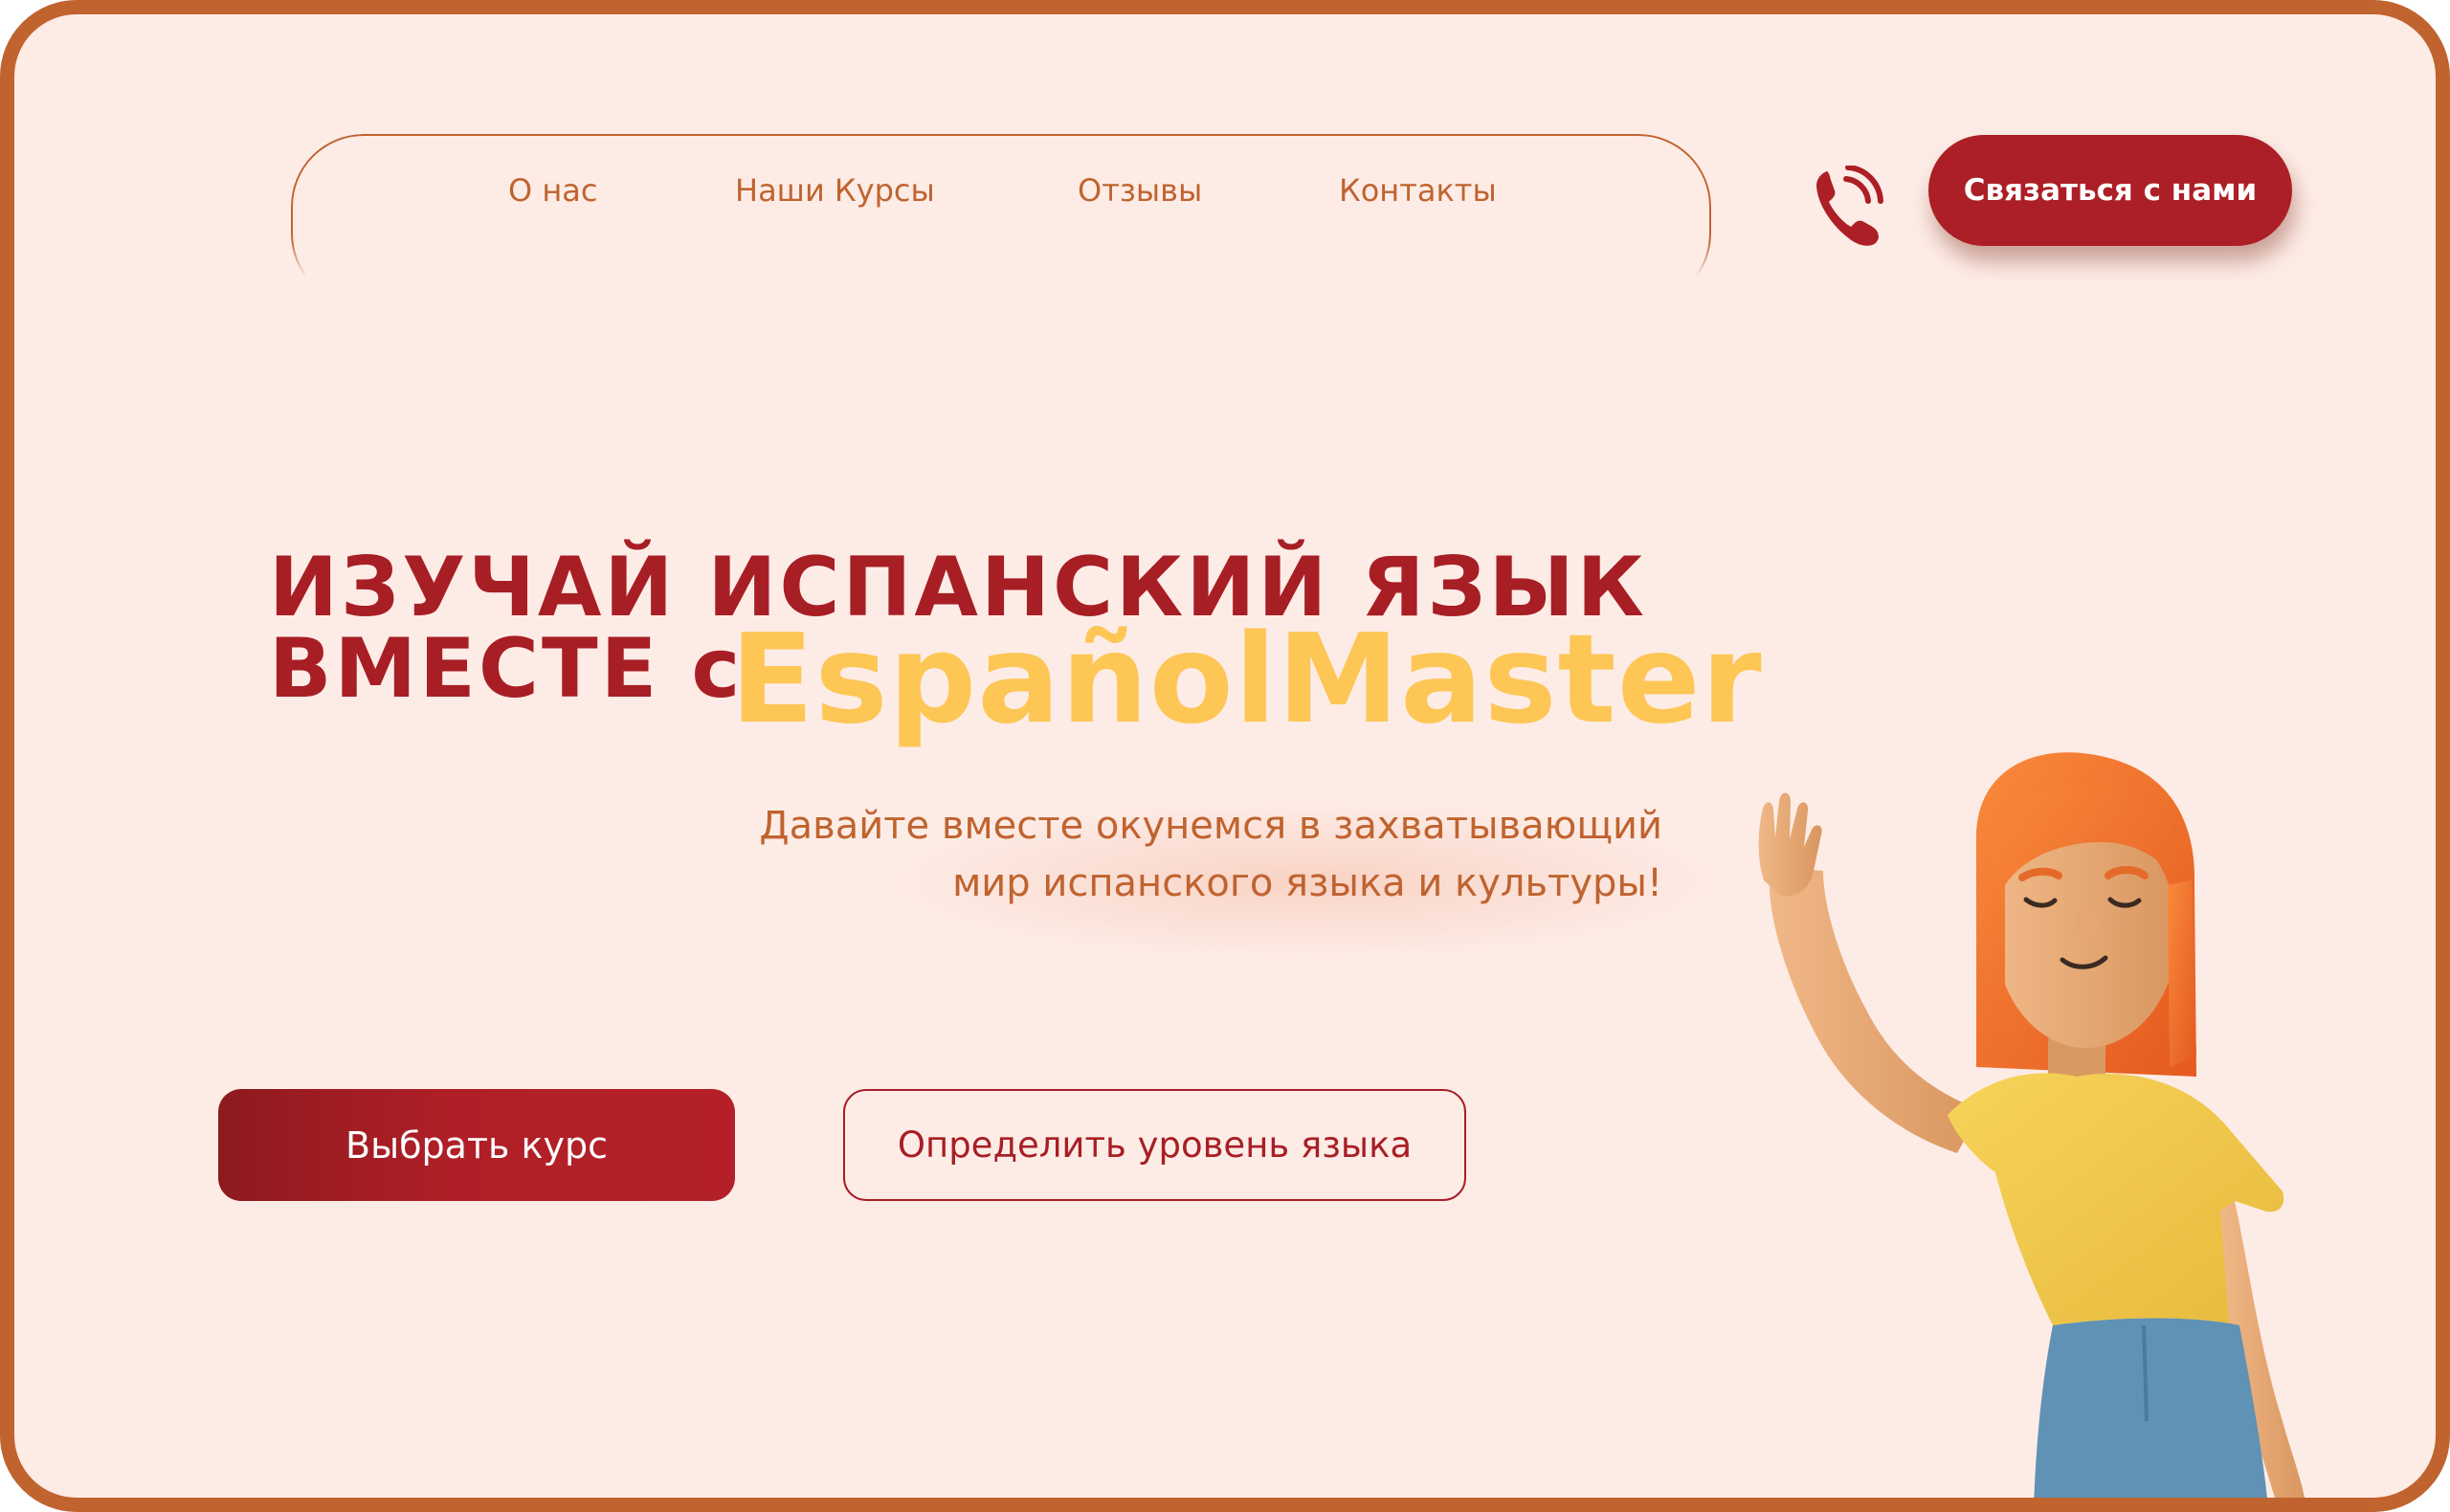 The image size is (2450, 1512). Describe the element at coordinates (835, 190) in the screenshot. I see `nav-item-courses: Наши Курсы` at that location.